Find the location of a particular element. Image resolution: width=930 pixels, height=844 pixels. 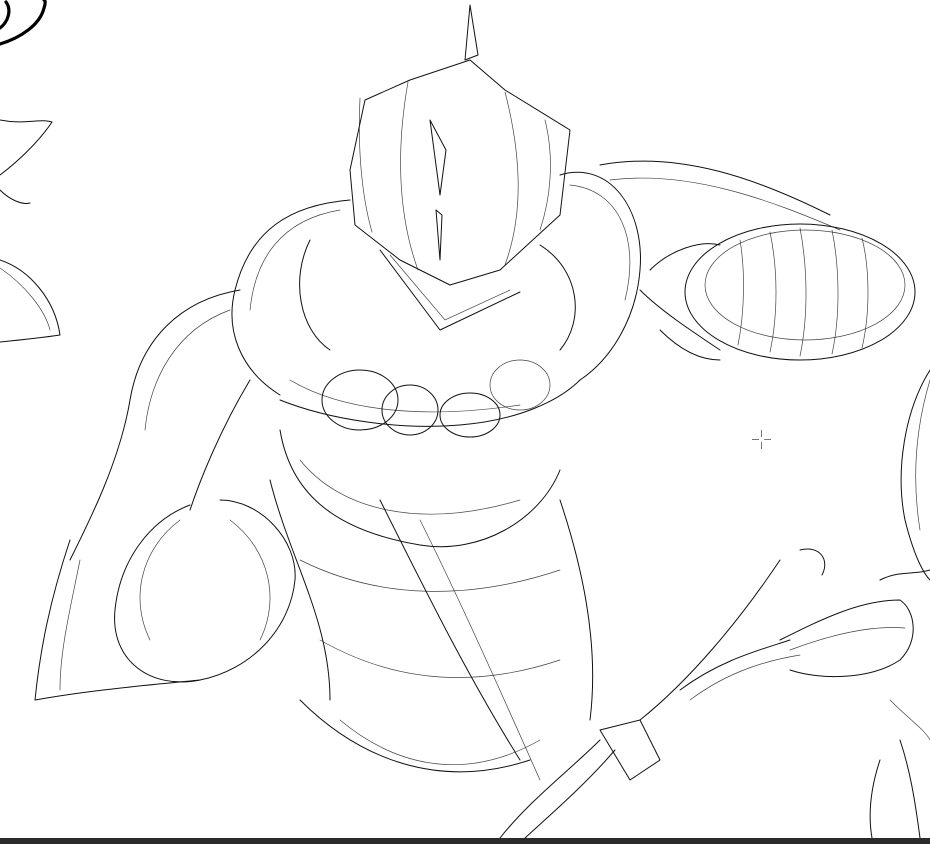

helmet-sketch is located at coordinates (460, 167).